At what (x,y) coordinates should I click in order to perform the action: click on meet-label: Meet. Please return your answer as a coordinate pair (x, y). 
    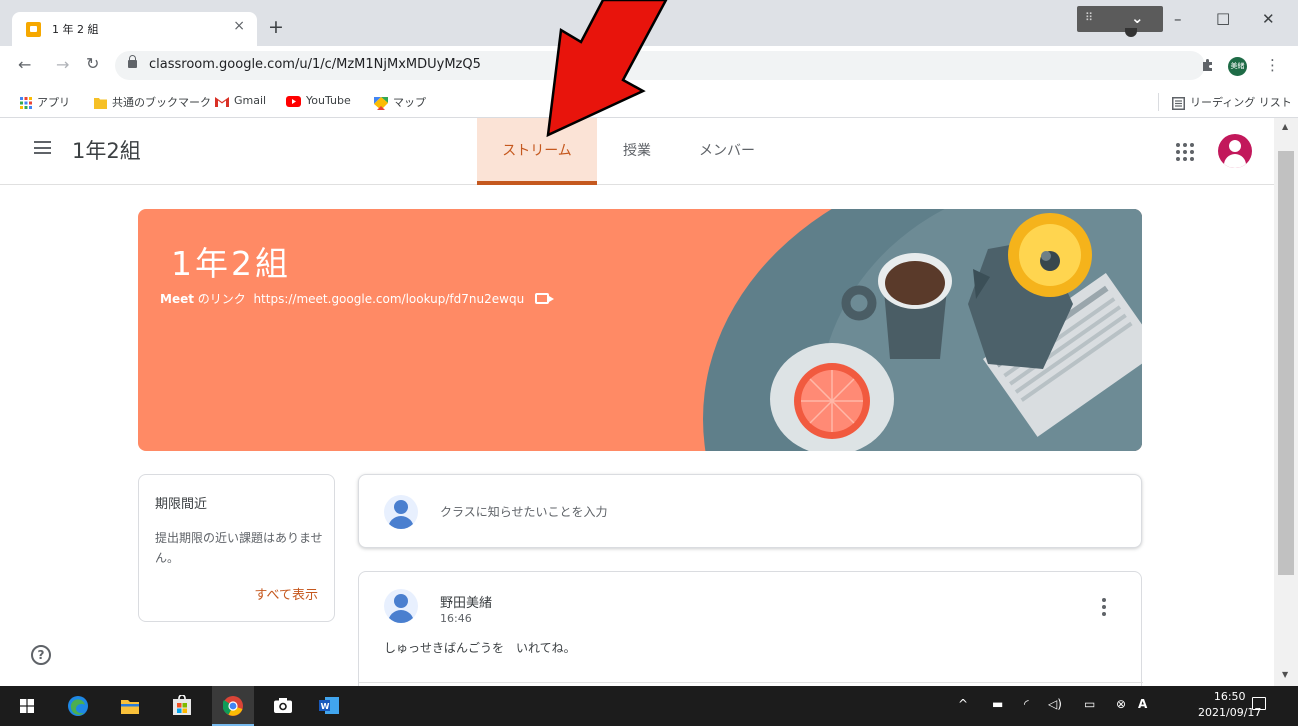
    Looking at the image, I should click on (177, 299).